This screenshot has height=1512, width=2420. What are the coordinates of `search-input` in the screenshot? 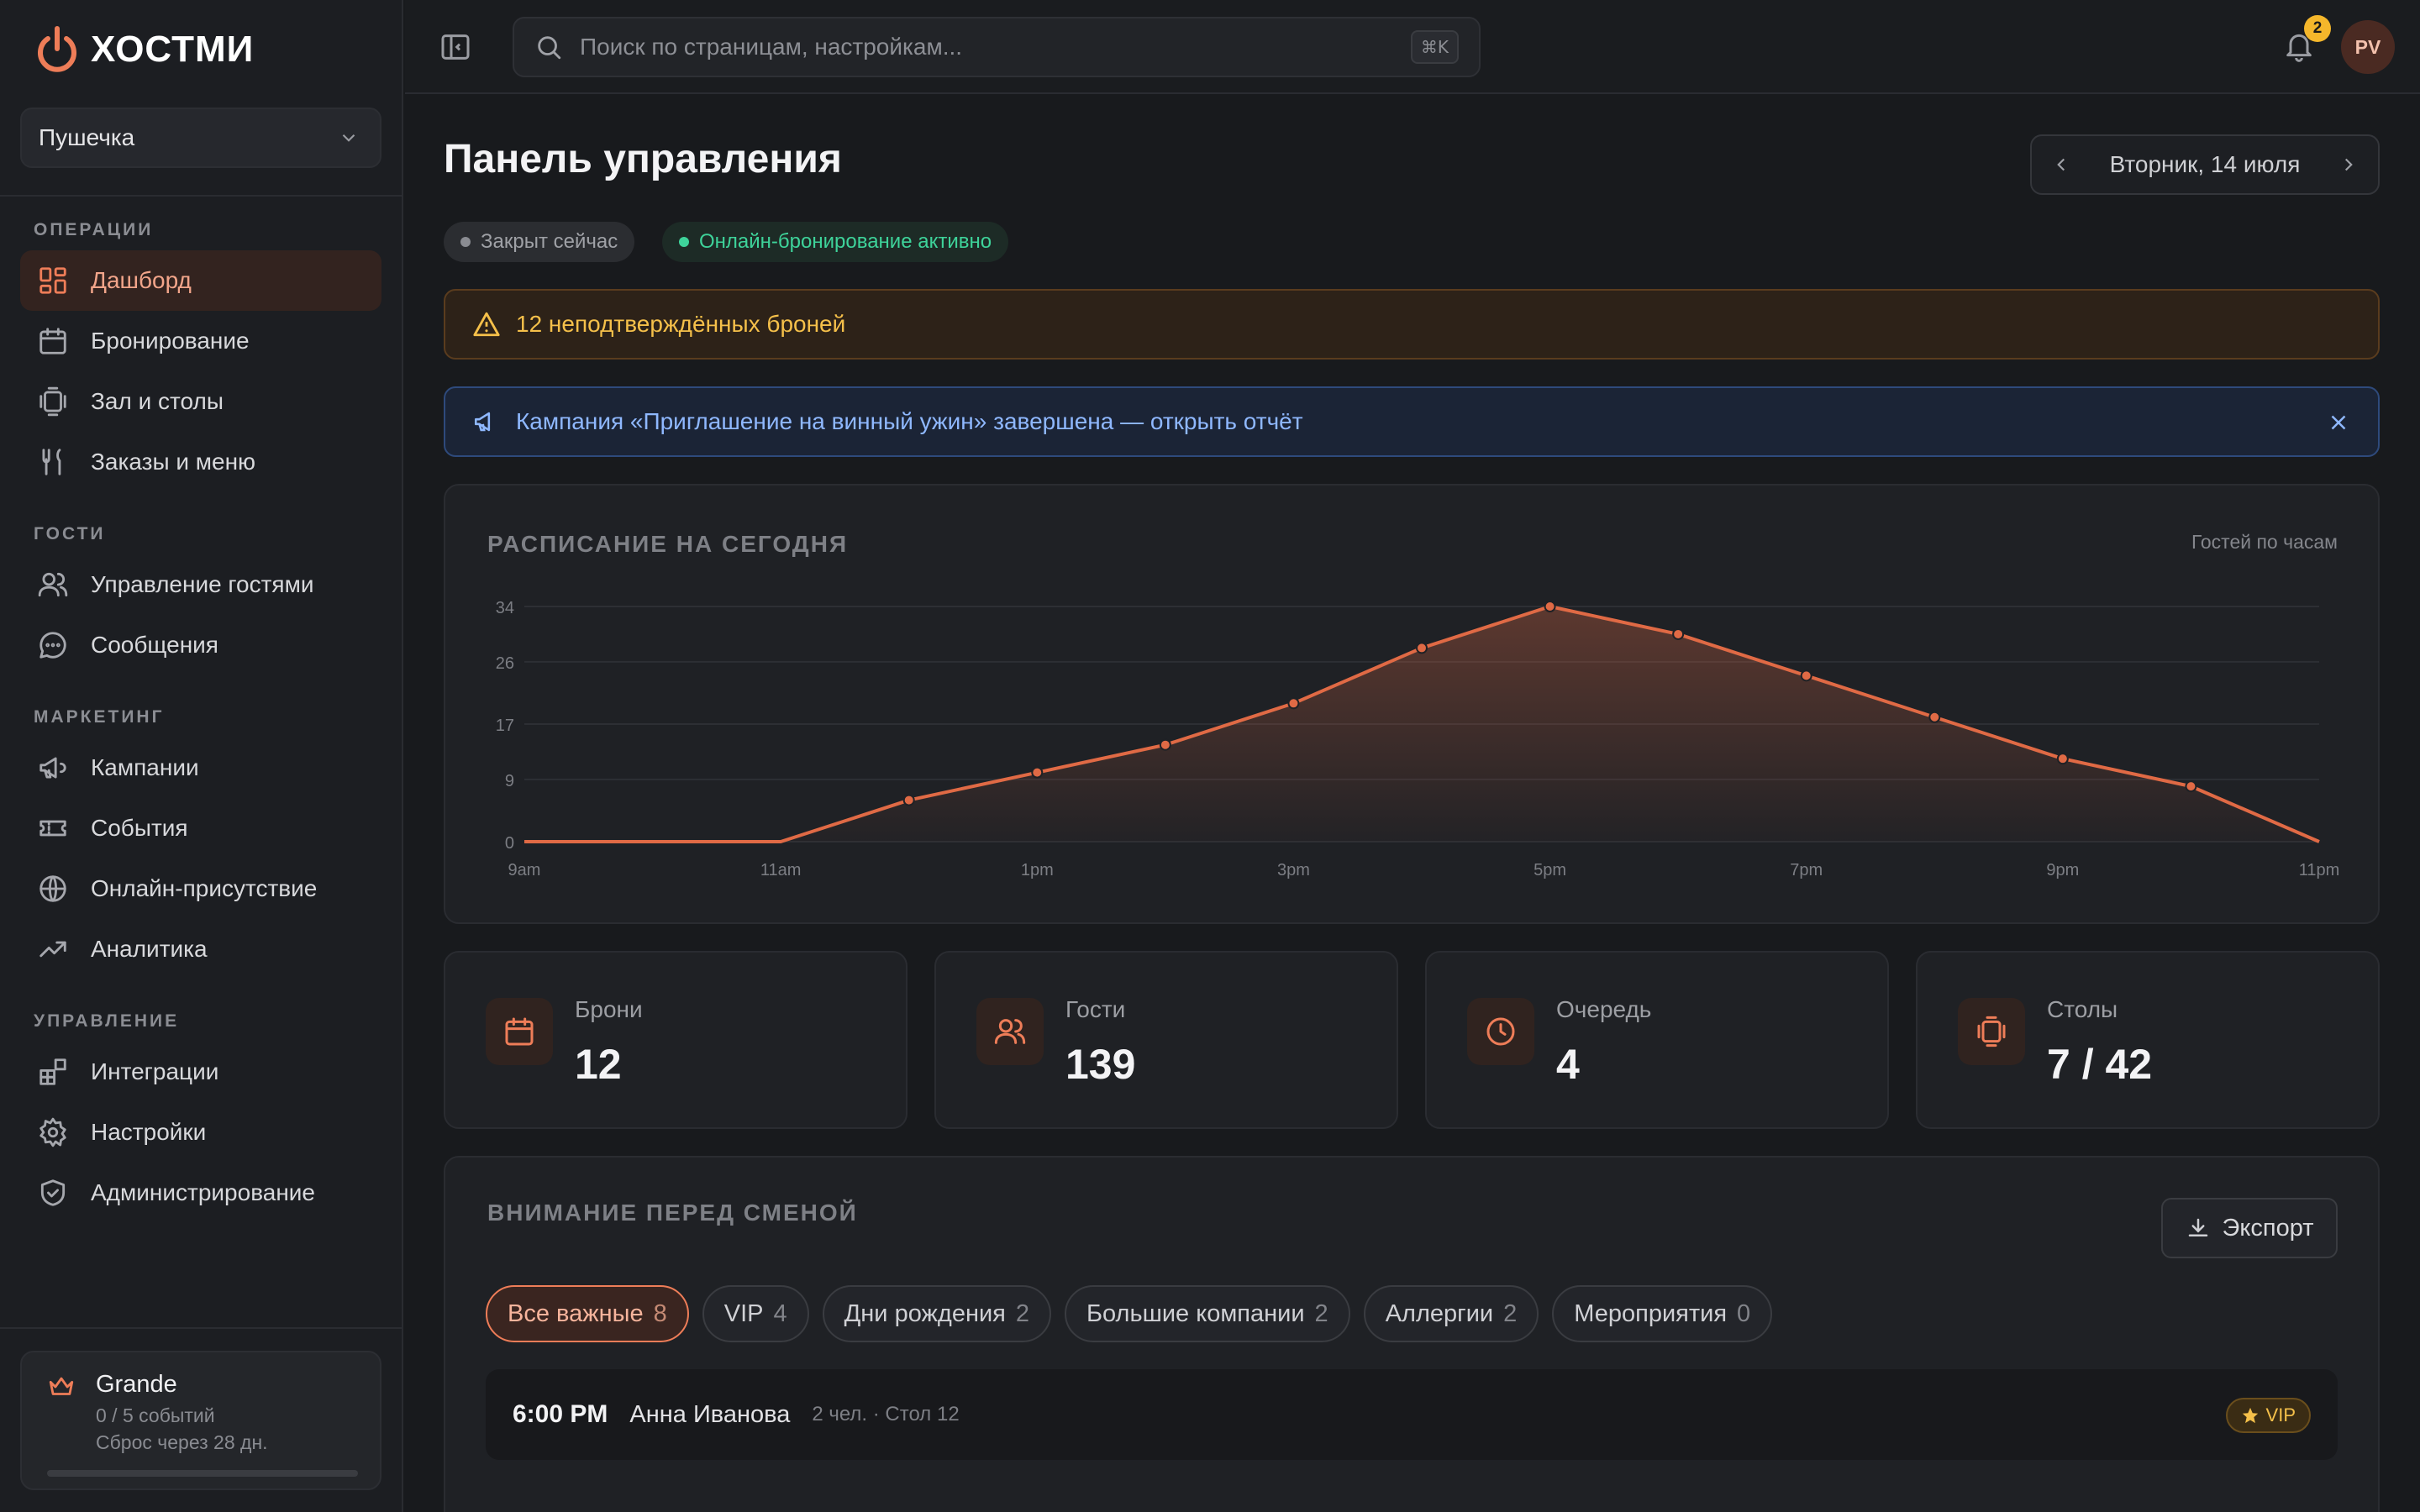 It's located at (995, 47).